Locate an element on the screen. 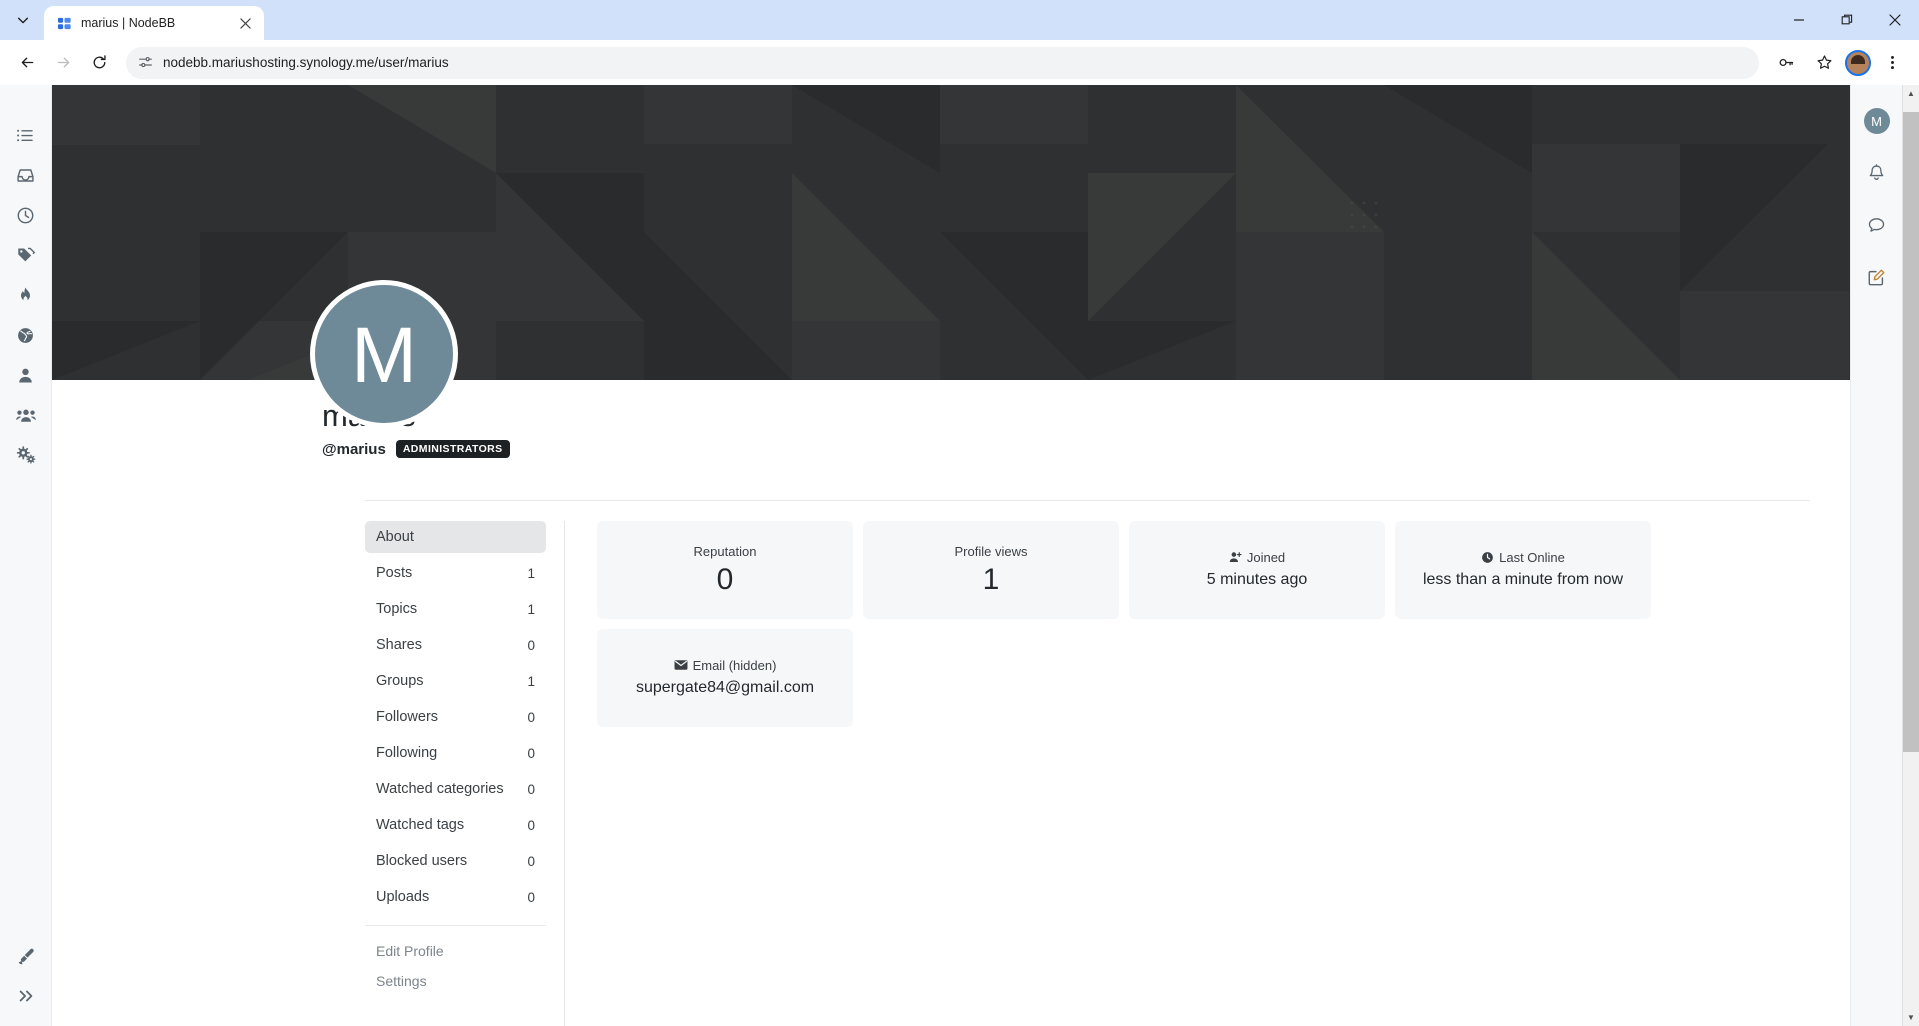 This screenshot has height=1026, width=1919. inbox-icon is located at coordinates (25, 175).